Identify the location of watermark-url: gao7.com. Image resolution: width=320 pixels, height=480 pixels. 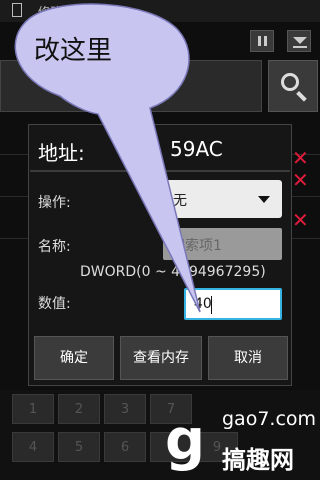
(269, 419).